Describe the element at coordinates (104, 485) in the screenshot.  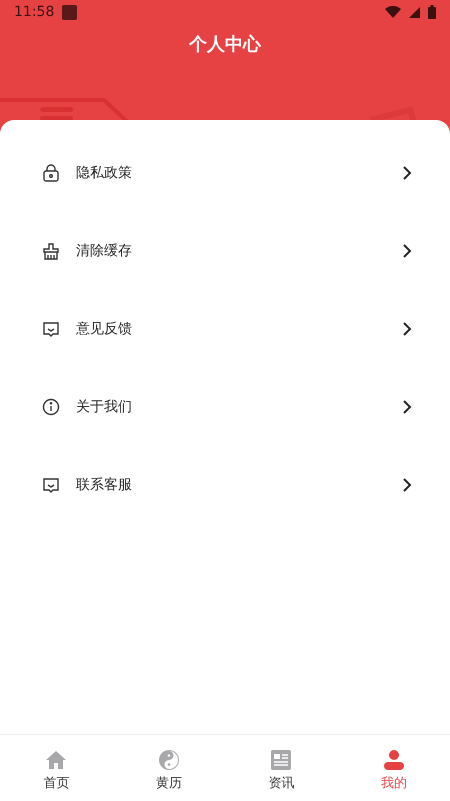
I see `menu-label: 联系客服` at that location.